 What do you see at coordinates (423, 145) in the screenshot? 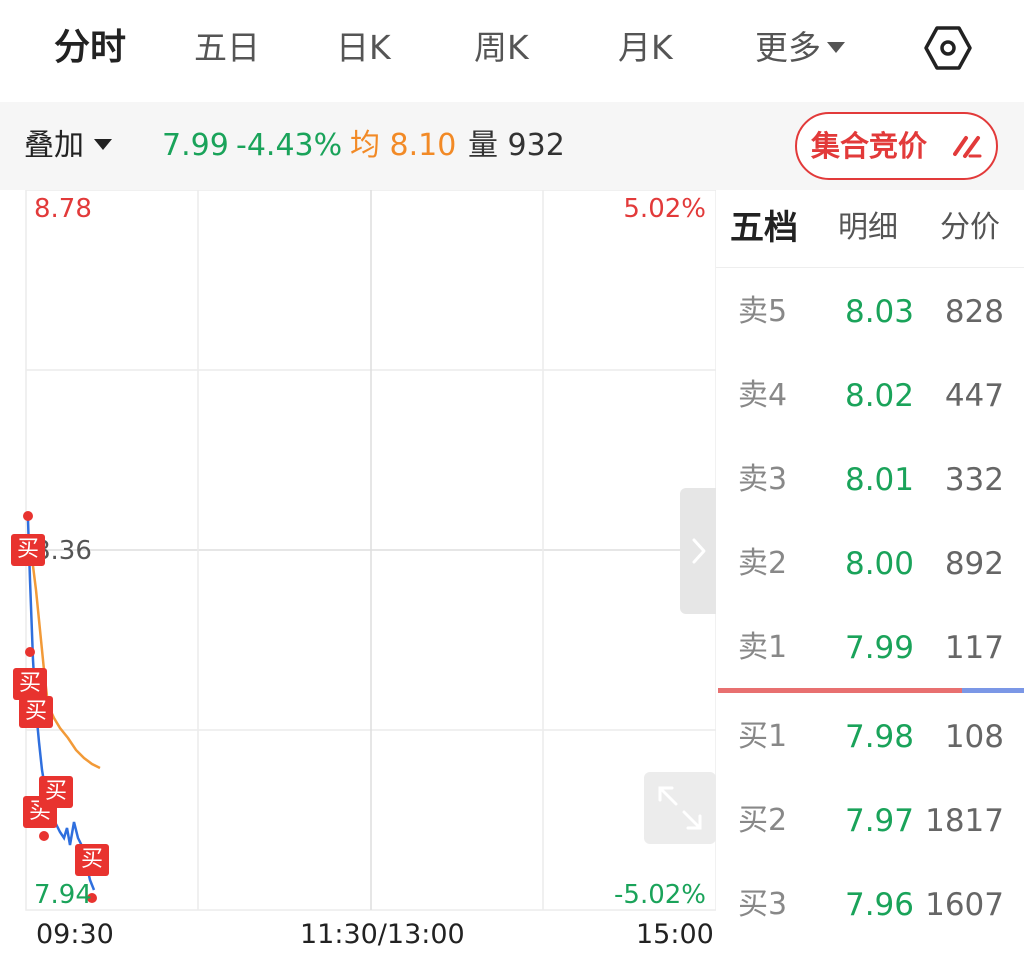
I see `average-value: 8.10` at bounding box center [423, 145].